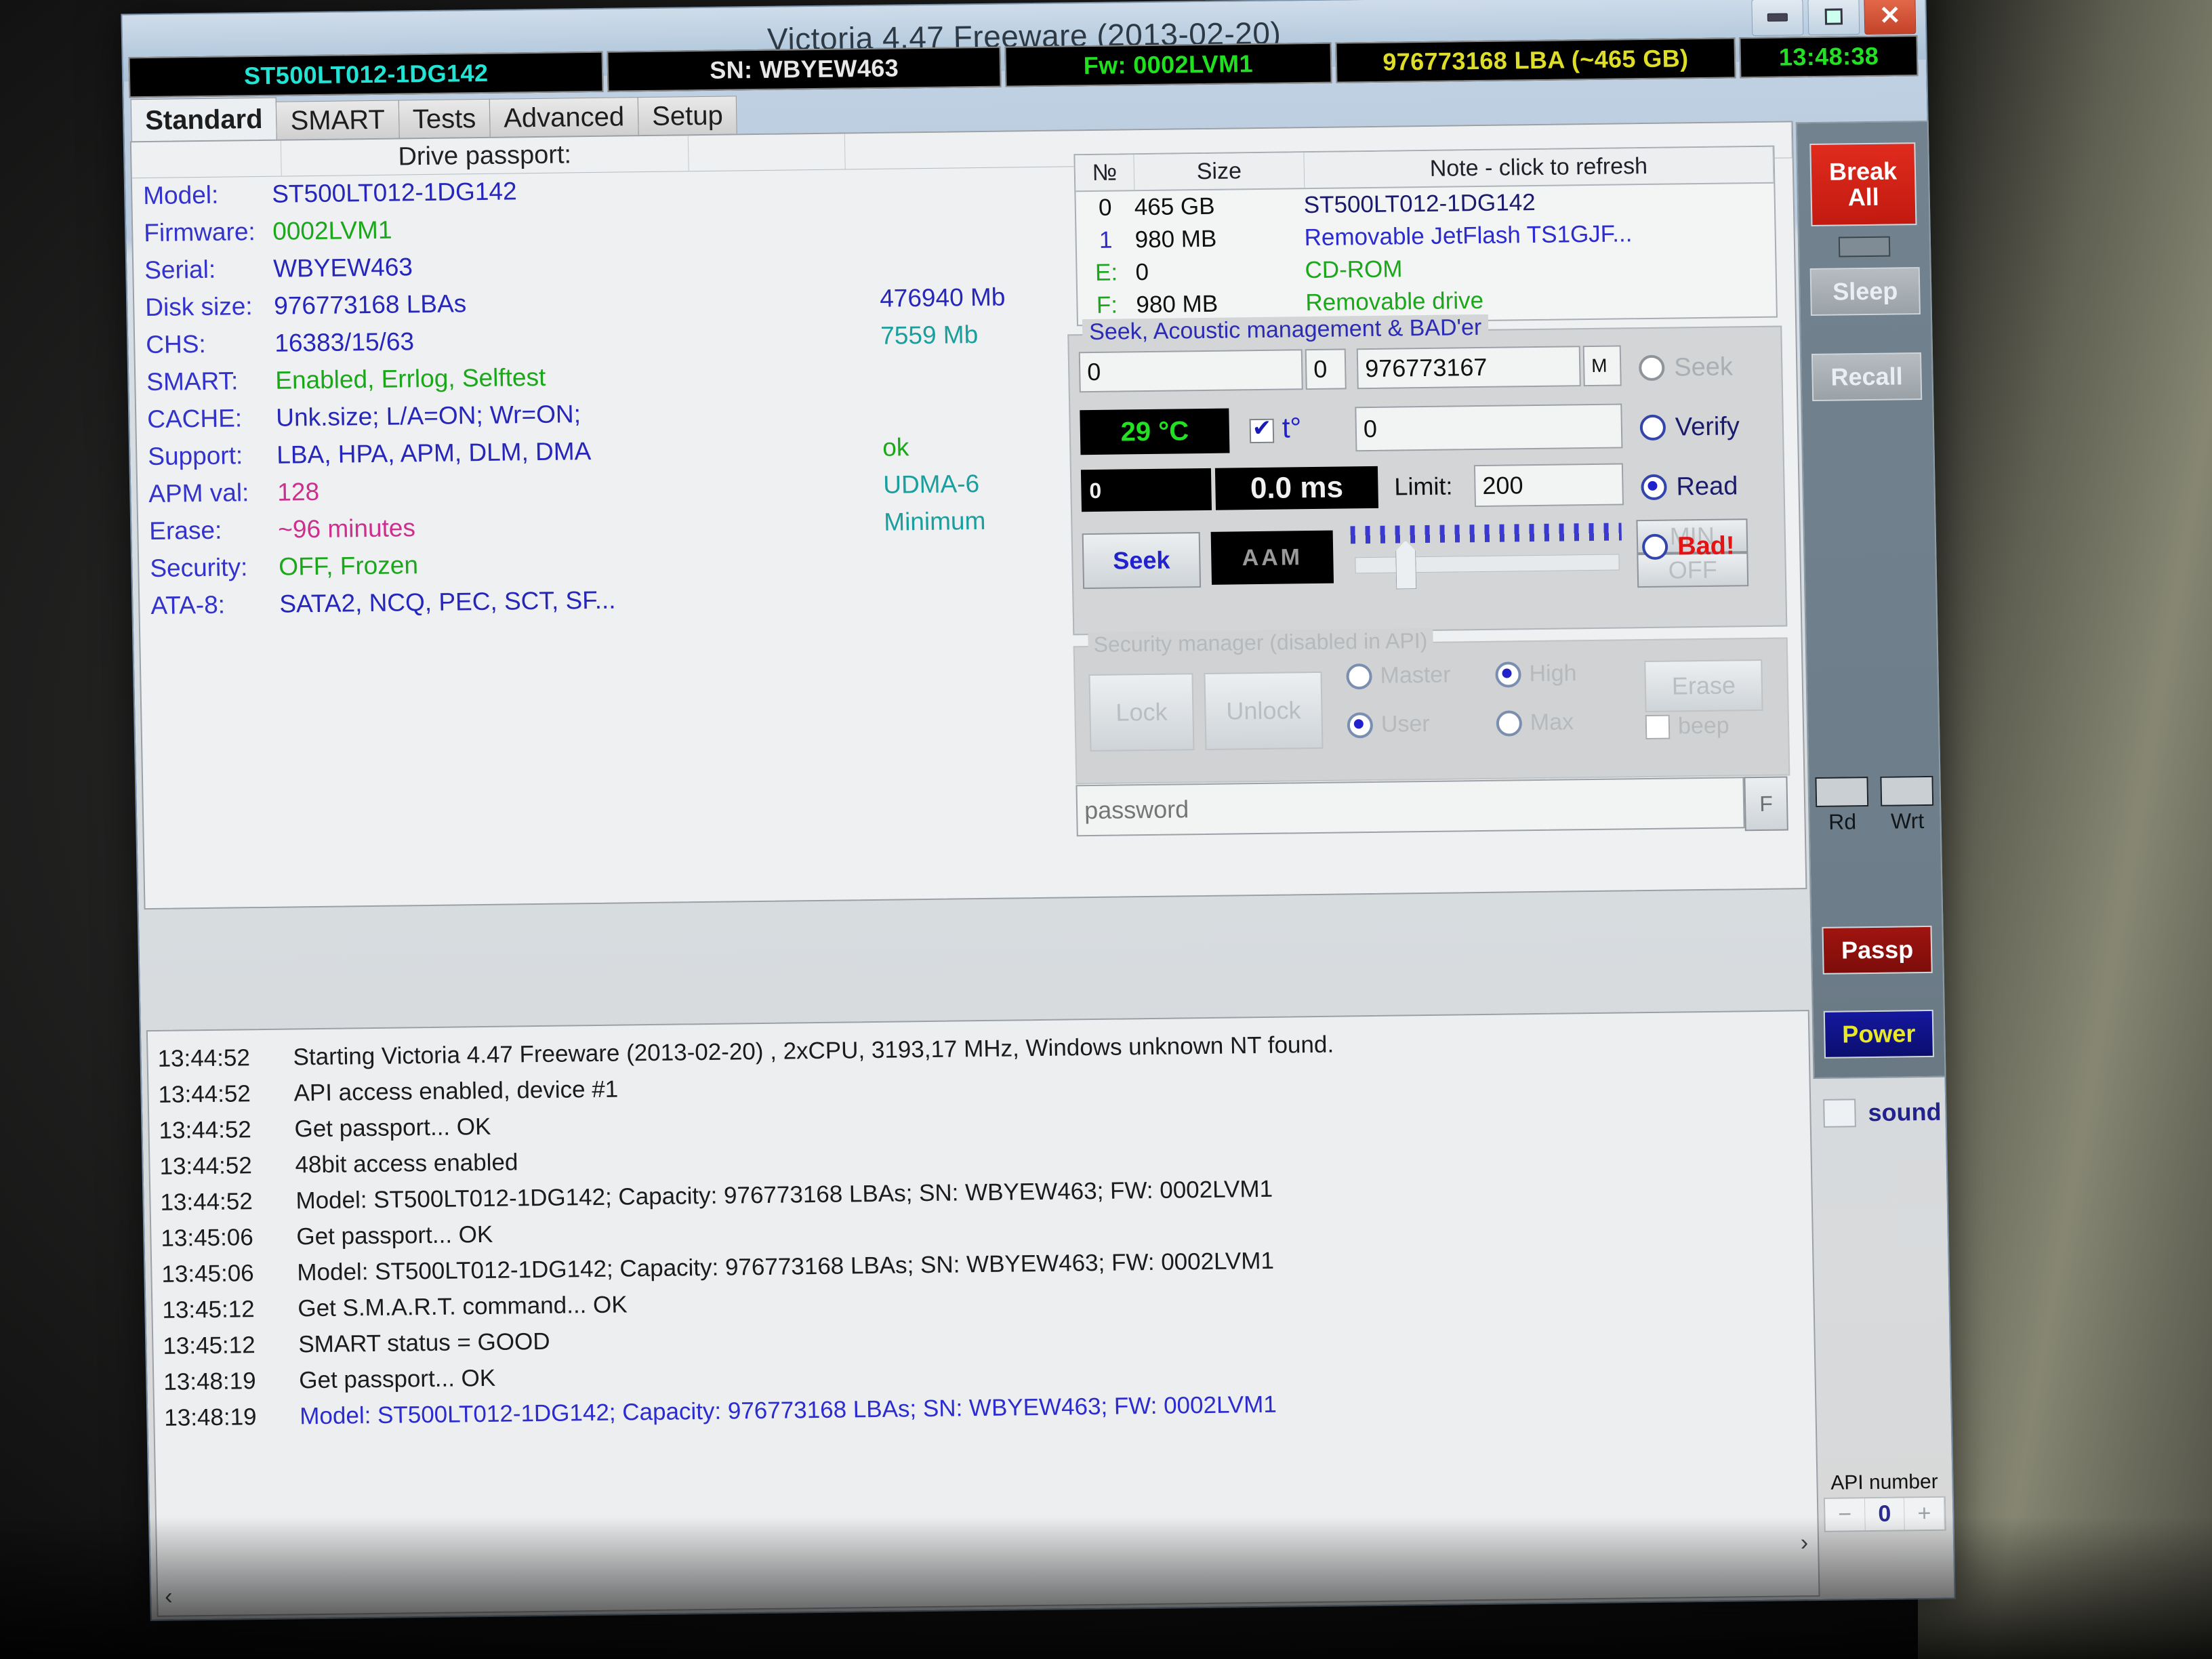  Describe the element at coordinates (1549, 485) in the screenshot. I see `limit-input` at that location.